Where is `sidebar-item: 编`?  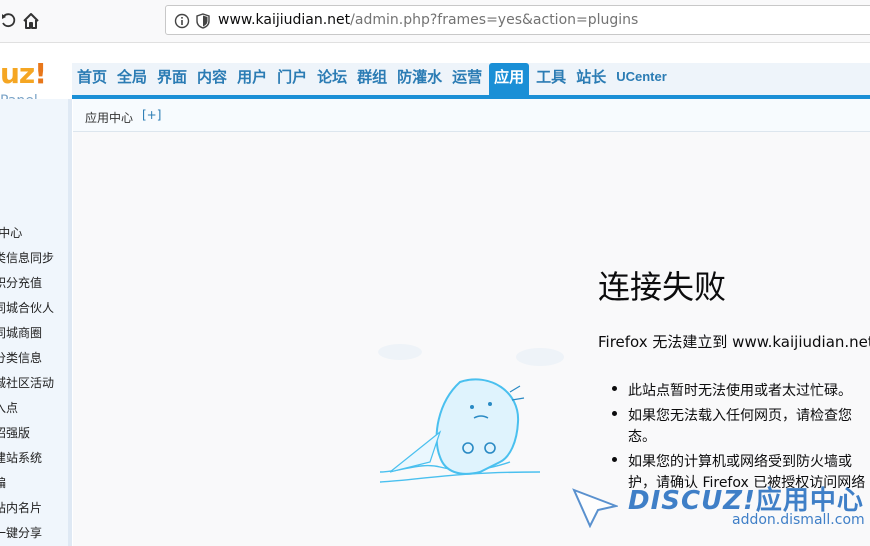
sidebar-item: 编 is located at coordinates (32, 482).